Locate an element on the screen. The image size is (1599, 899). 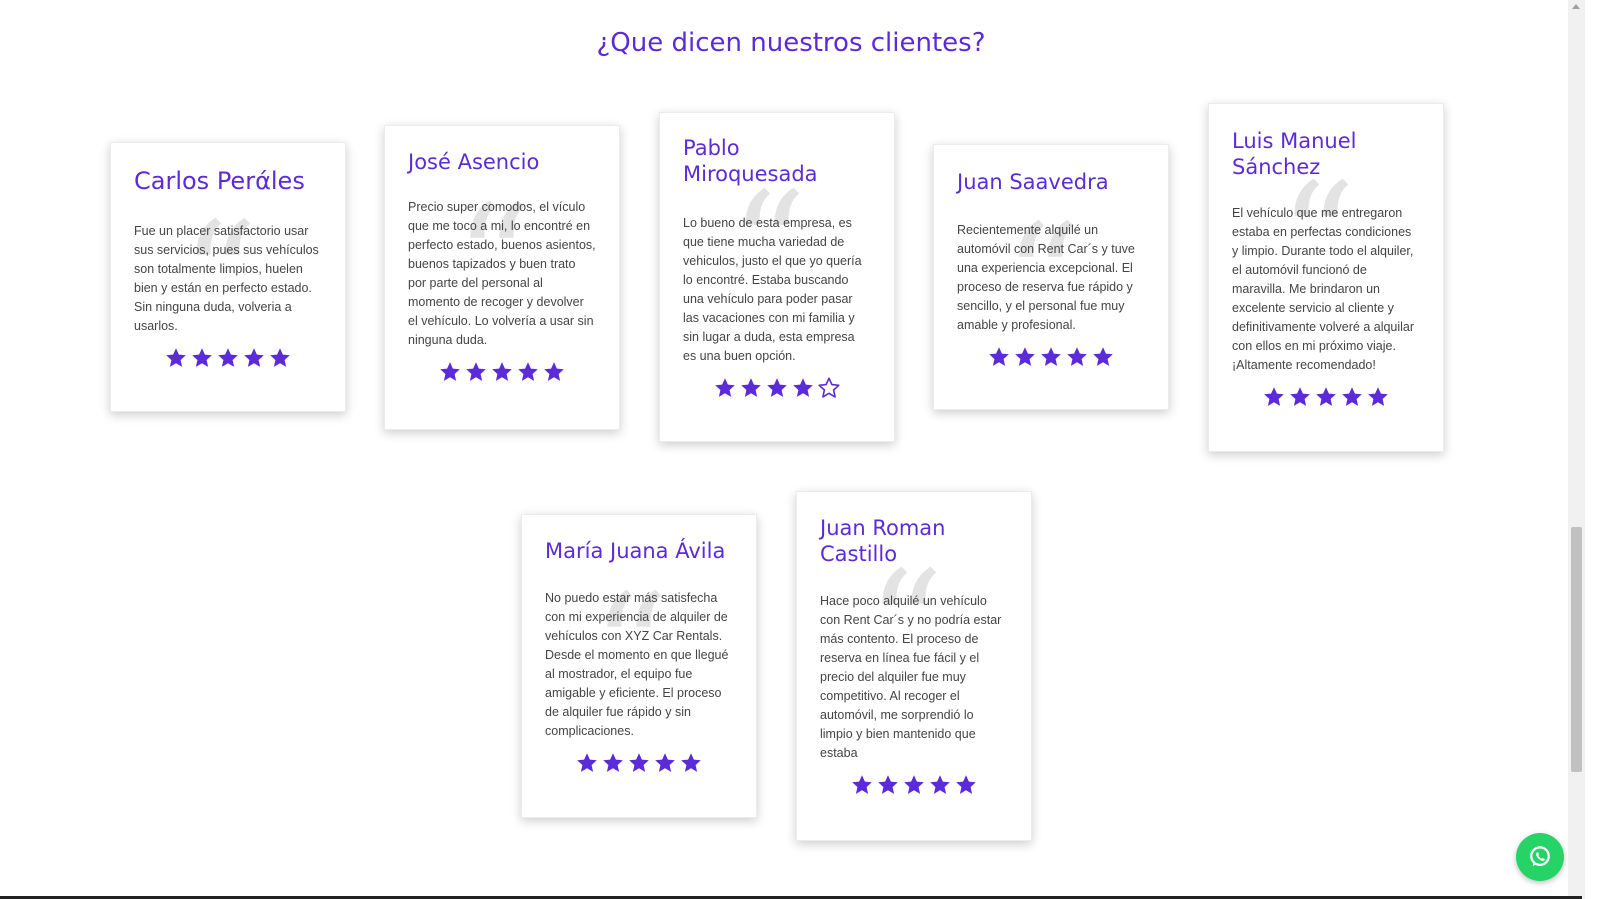
testimonial-name: José Asencio is located at coordinates (474, 162).